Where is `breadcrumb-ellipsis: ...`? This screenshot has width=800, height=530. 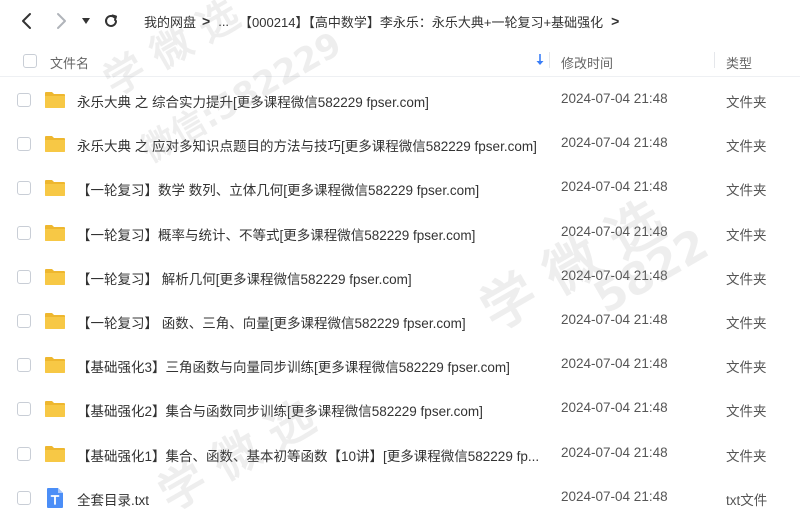 breadcrumb-ellipsis: ... is located at coordinates (223, 21).